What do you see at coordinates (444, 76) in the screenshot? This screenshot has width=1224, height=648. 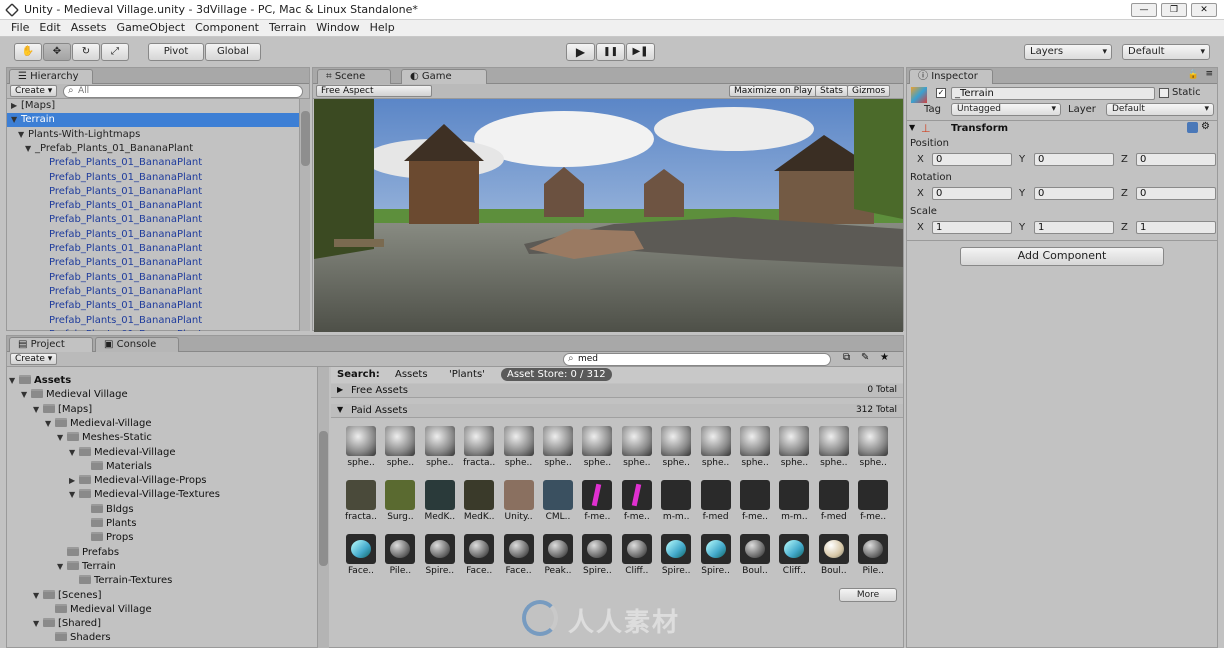 I see `tab-game: ◐ Game` at bounding box center [444, 76].